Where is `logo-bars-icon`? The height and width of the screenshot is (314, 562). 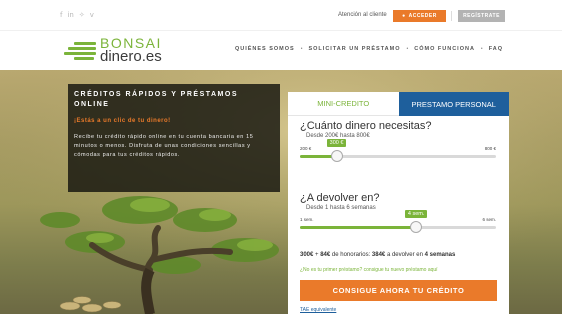
logo-bars-icon is located at coordinates (80, 51).